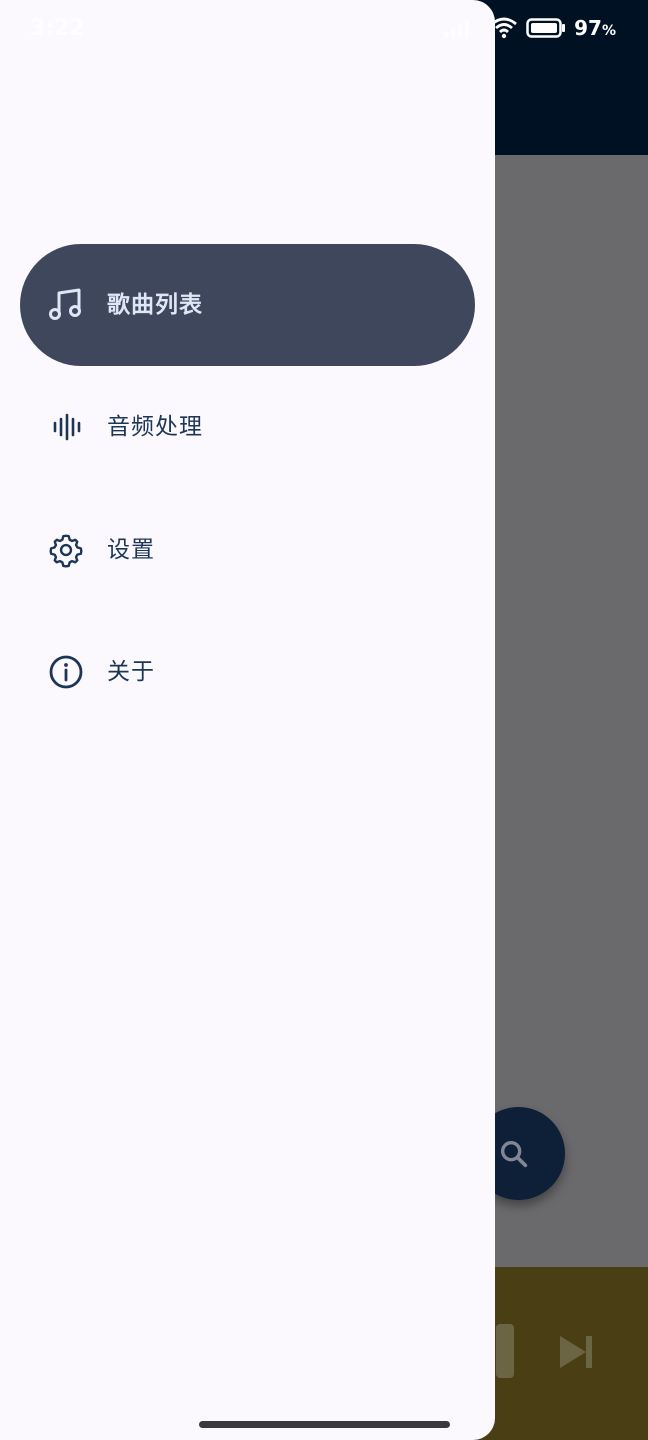  I want to click on nav-label-settings: 设置, so click(131, 550).